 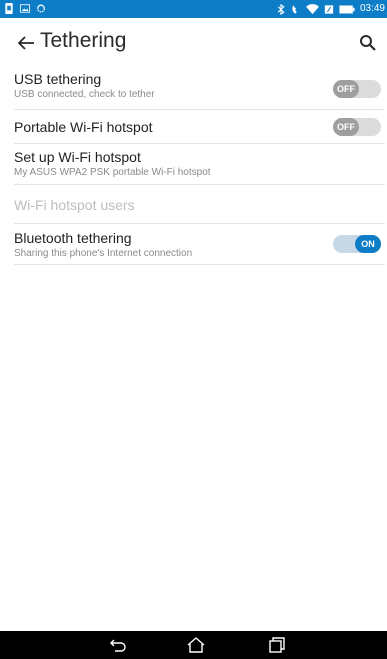 I want to click on image-icon, so click(x=25, y=8).